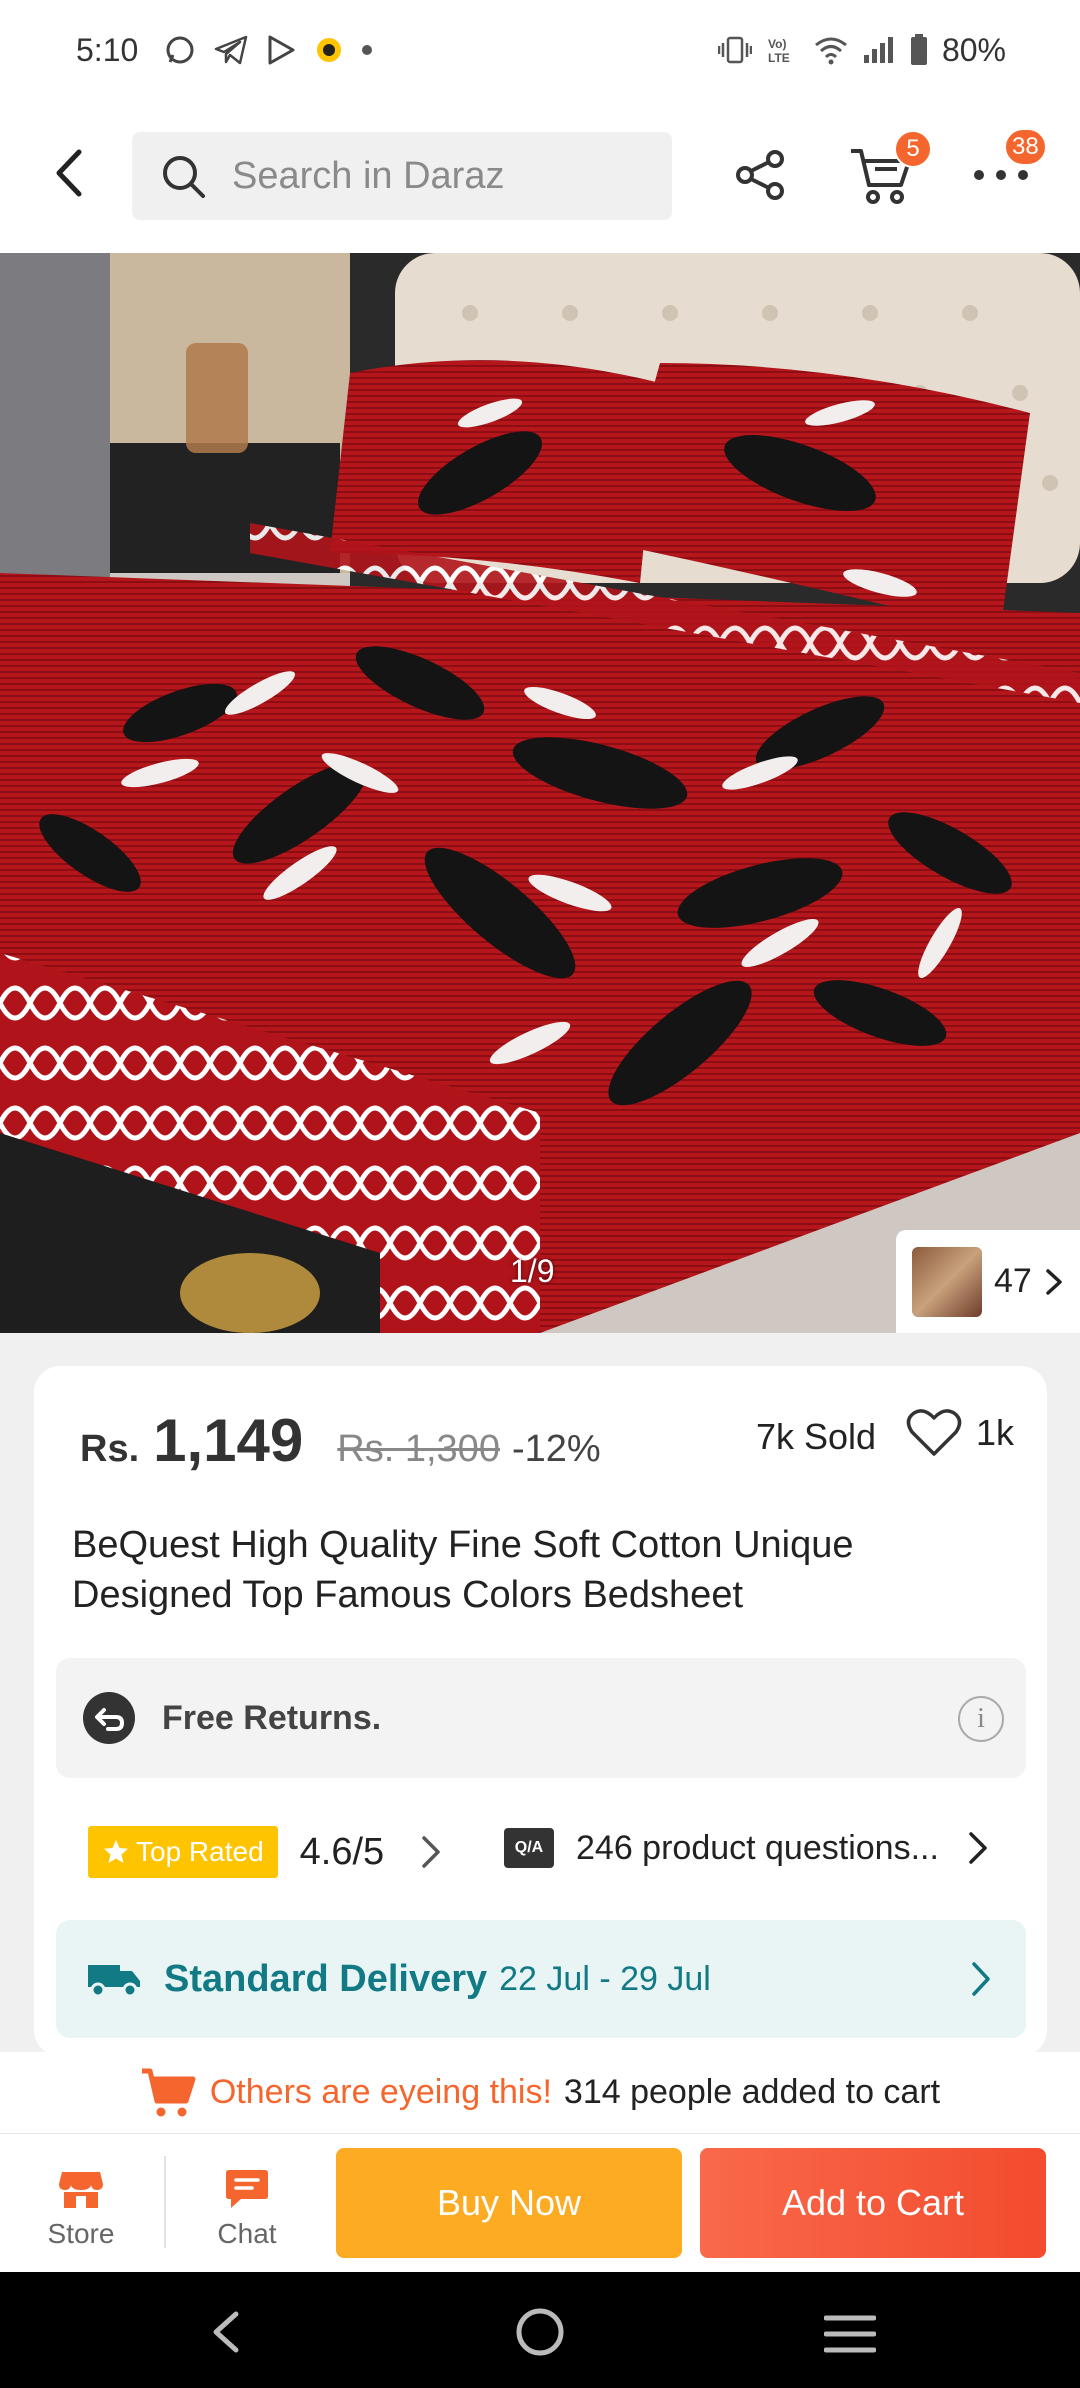 Image resolution: width=1080 pixels, height=2388 pixels. Describe the element at coordinates (1006, 169) in the screenshot. I see `more-button: 38` at that location.